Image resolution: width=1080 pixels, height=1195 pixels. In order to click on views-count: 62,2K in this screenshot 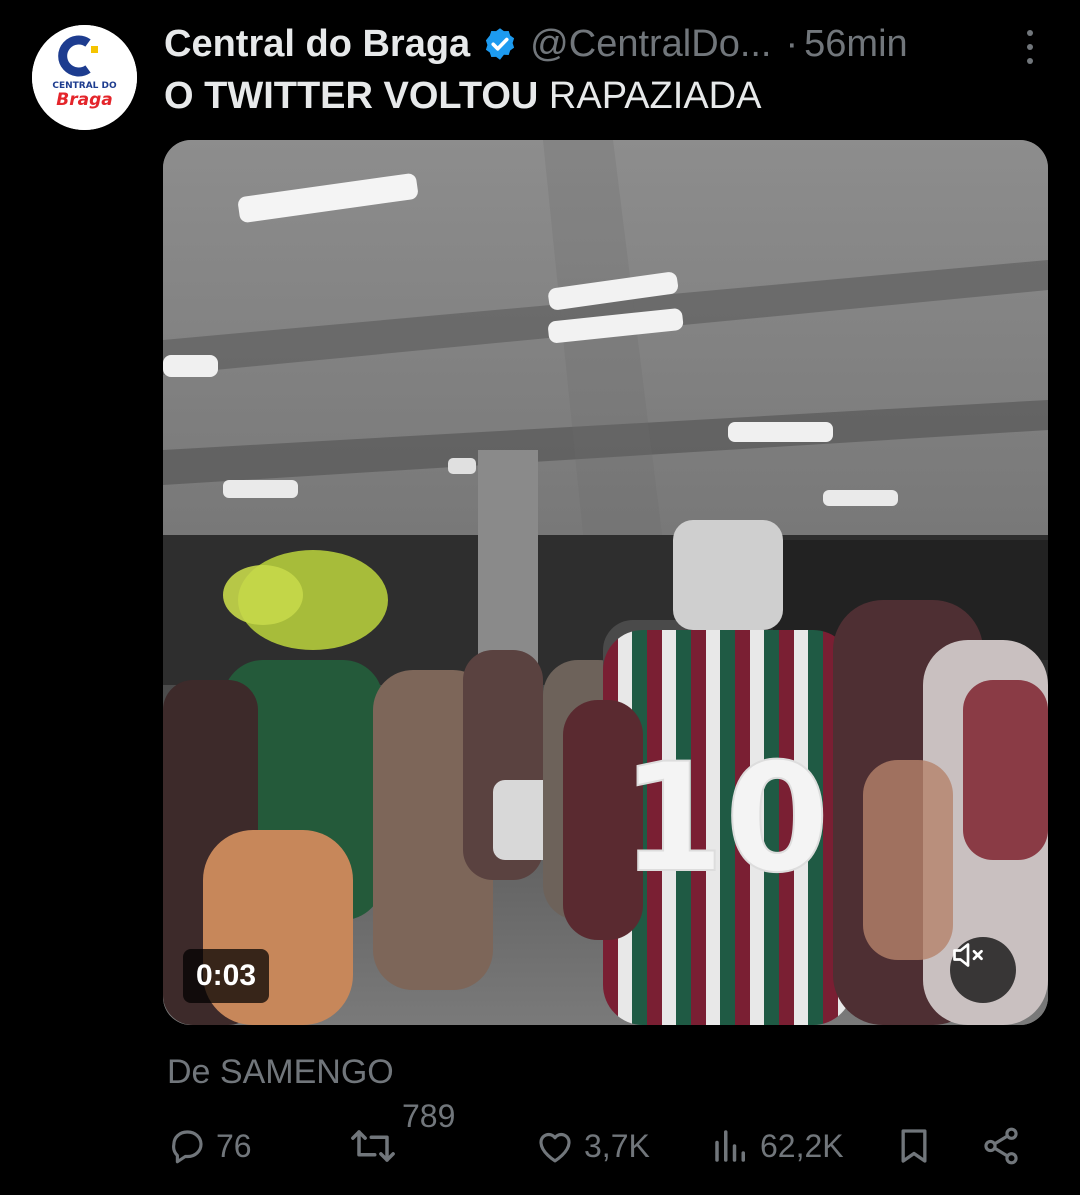, I will do `click(802, 1145)`.